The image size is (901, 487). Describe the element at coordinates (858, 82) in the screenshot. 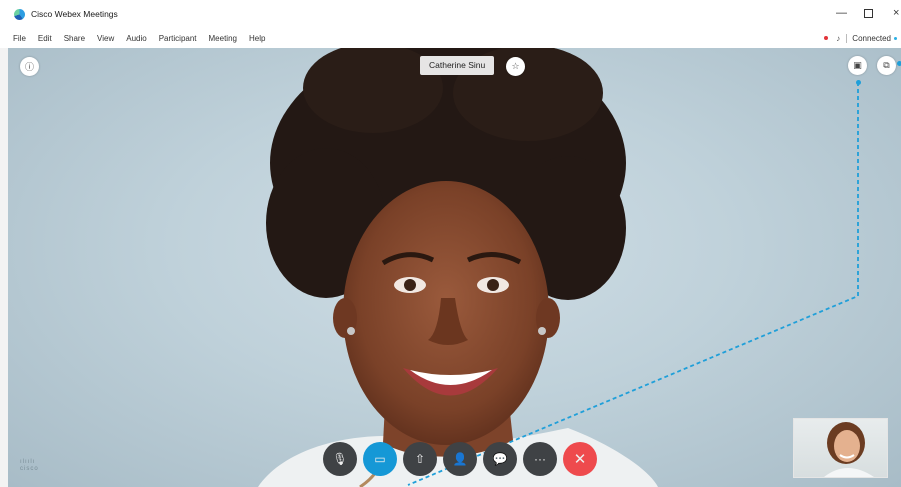

I see `guide-anchor-dot` at that location.